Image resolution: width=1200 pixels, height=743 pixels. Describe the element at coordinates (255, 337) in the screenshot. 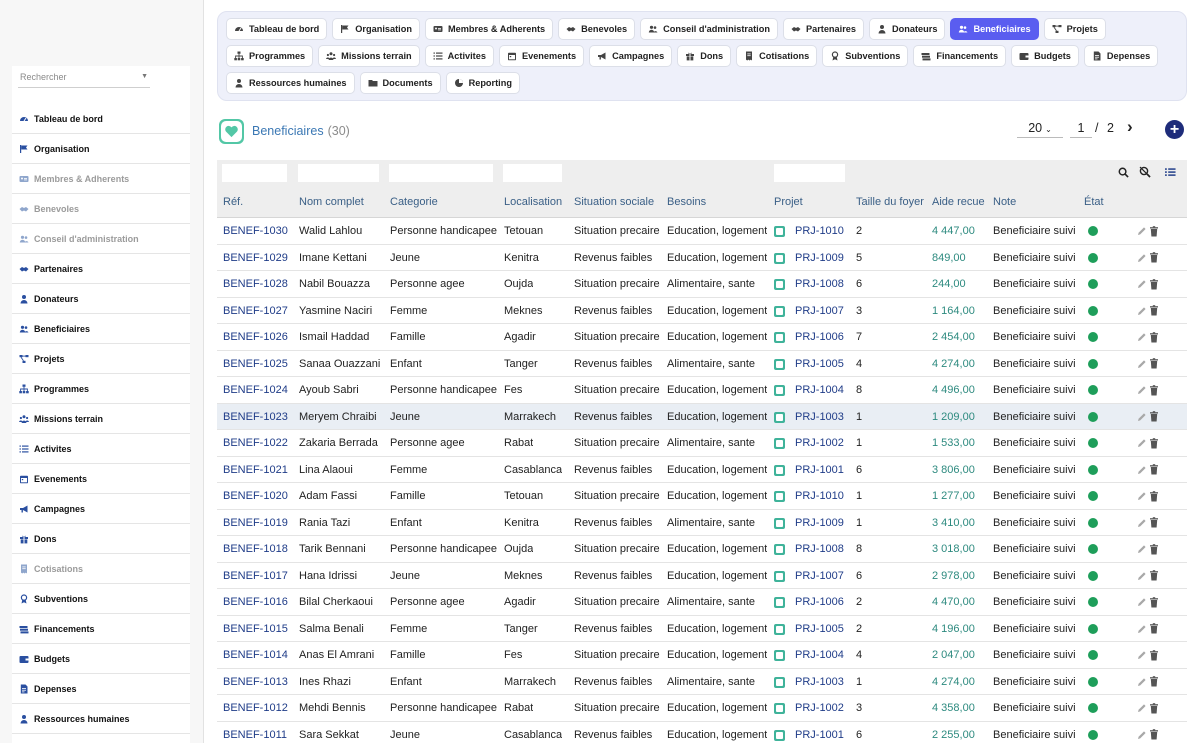

I see `cell-ref: BENEF-1026` at that location.